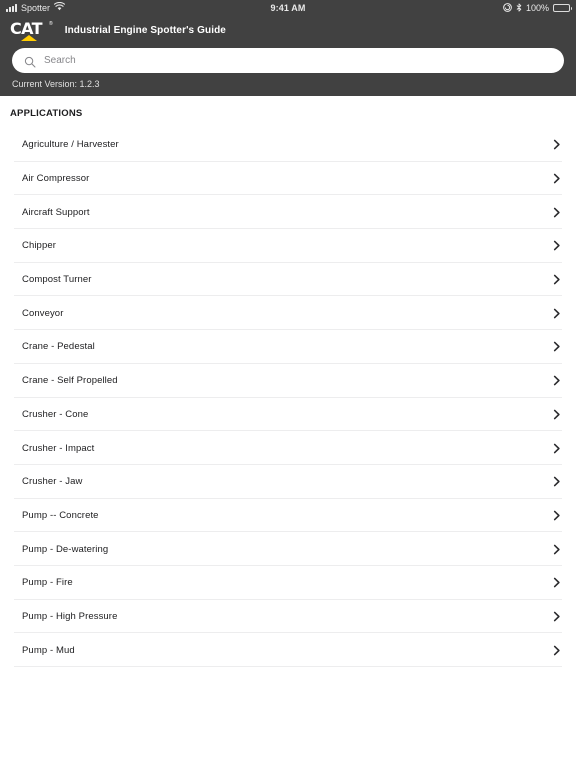 The height and width of the screenshot is (768, 576). Describe the element at coordinates (288, 515) in the screenshot. I see `list-item: Pump -- Concrete` at that location.